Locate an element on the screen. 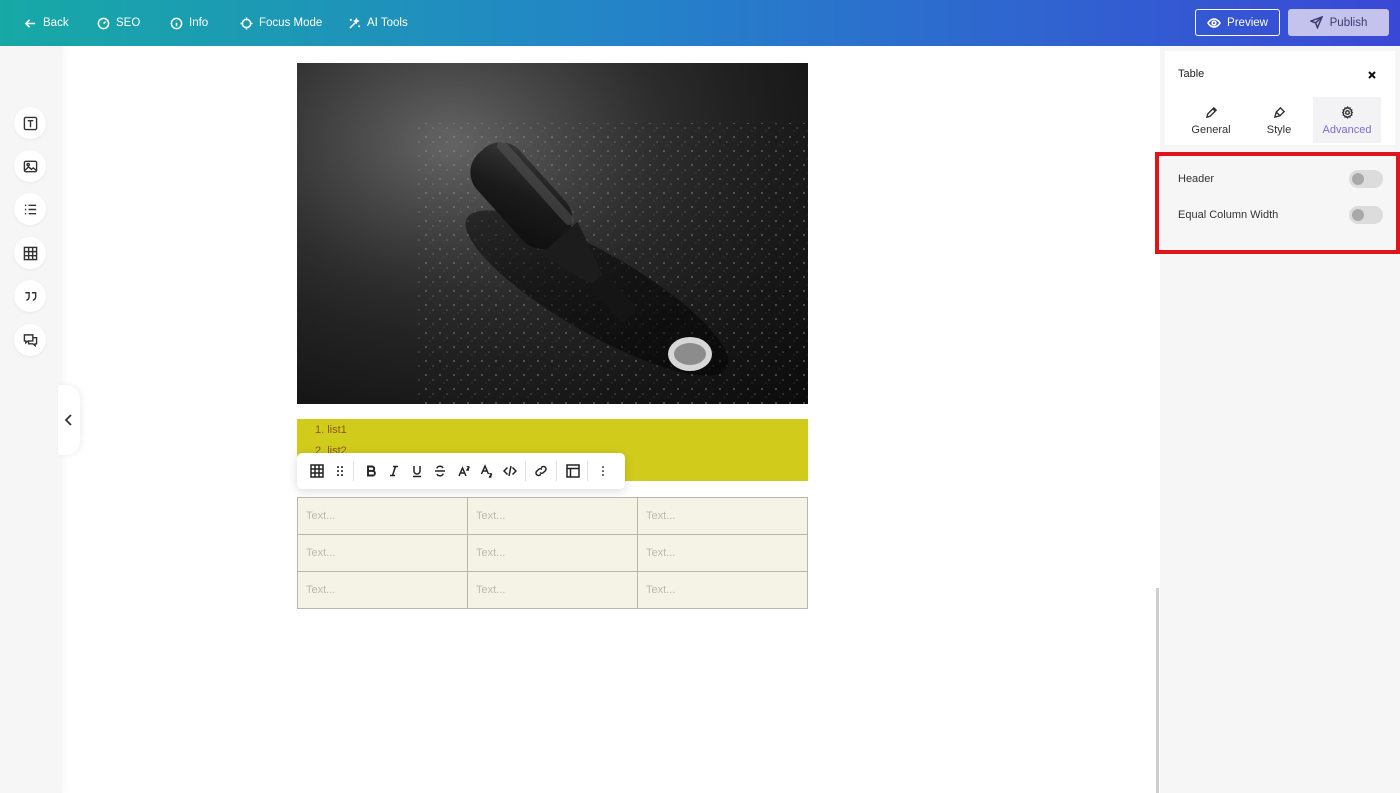 Image resolution: width=1400 pixels, height=793 pixels. italic-icon is located at coordinates (394, 471).